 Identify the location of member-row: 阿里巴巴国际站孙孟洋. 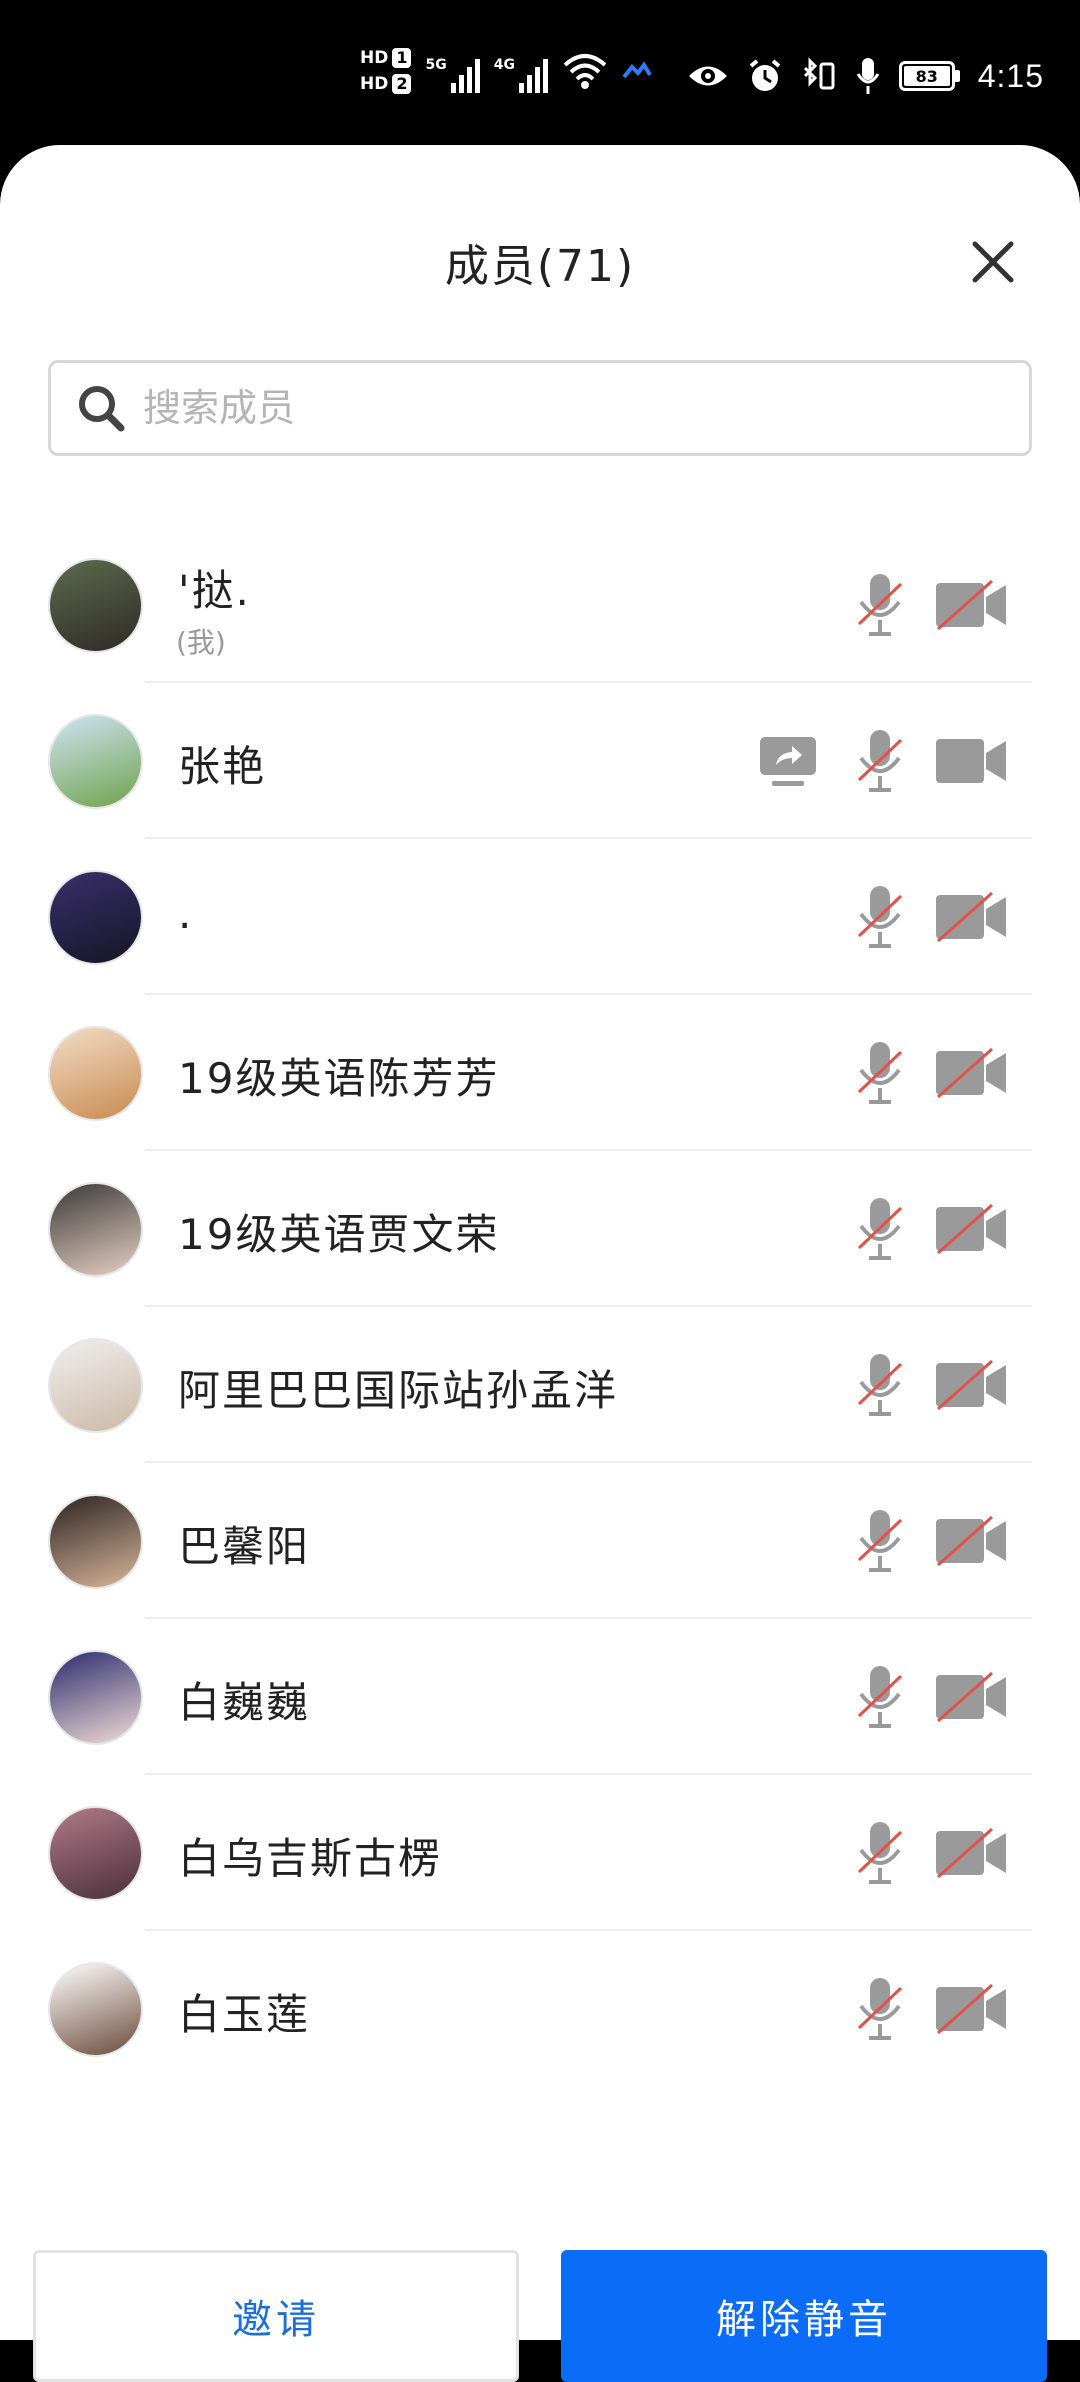
(540, 1385).